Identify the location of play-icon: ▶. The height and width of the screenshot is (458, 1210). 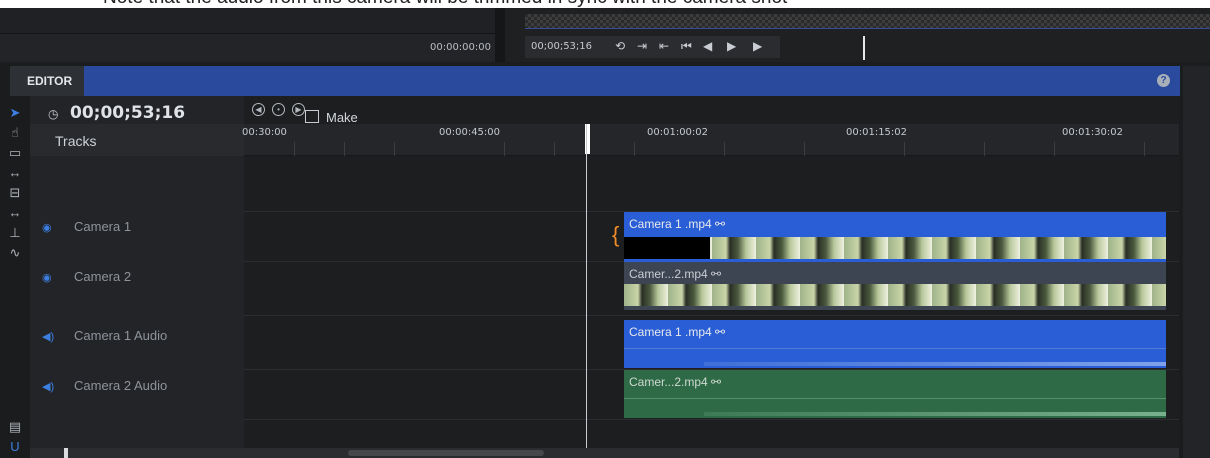
(757, 46).